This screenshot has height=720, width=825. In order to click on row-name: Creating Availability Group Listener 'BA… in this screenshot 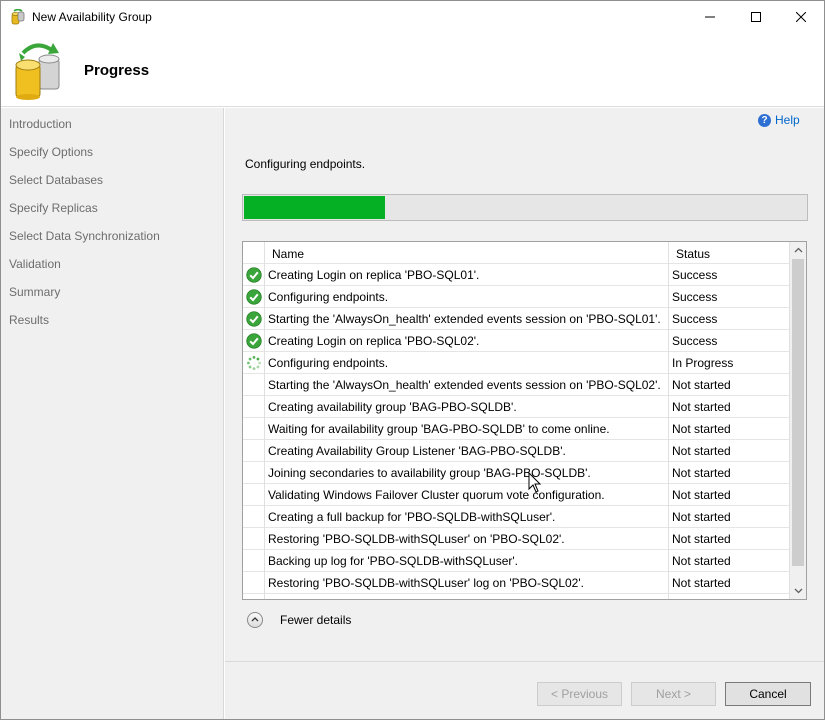, I will do `click(417, 451)`.